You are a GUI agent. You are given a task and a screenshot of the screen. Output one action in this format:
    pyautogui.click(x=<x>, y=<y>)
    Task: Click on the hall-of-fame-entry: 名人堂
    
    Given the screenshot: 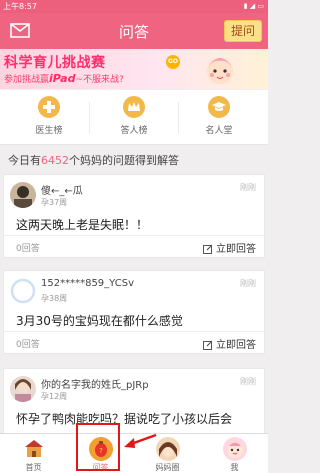 What is the action you would take?
    pyautogui.click(x=219, y=116)
    